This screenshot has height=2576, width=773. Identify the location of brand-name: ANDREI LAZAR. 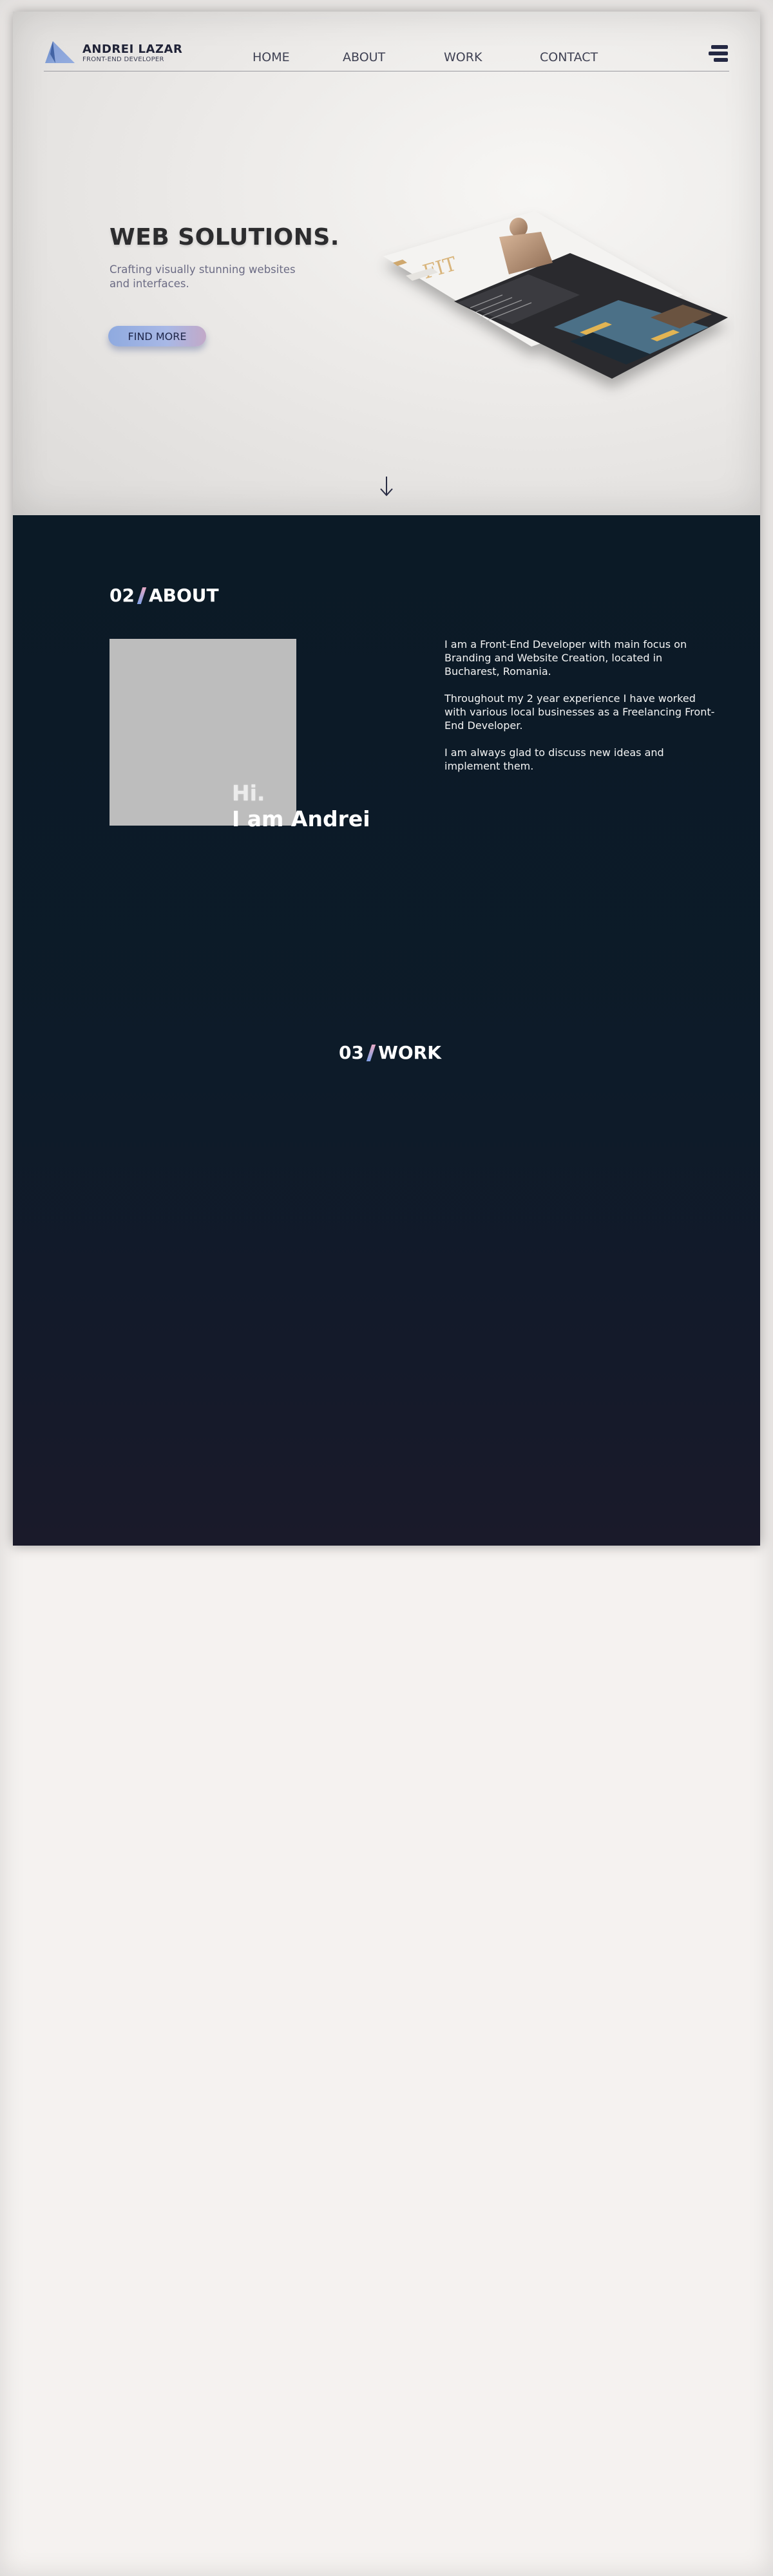
(132, 50).